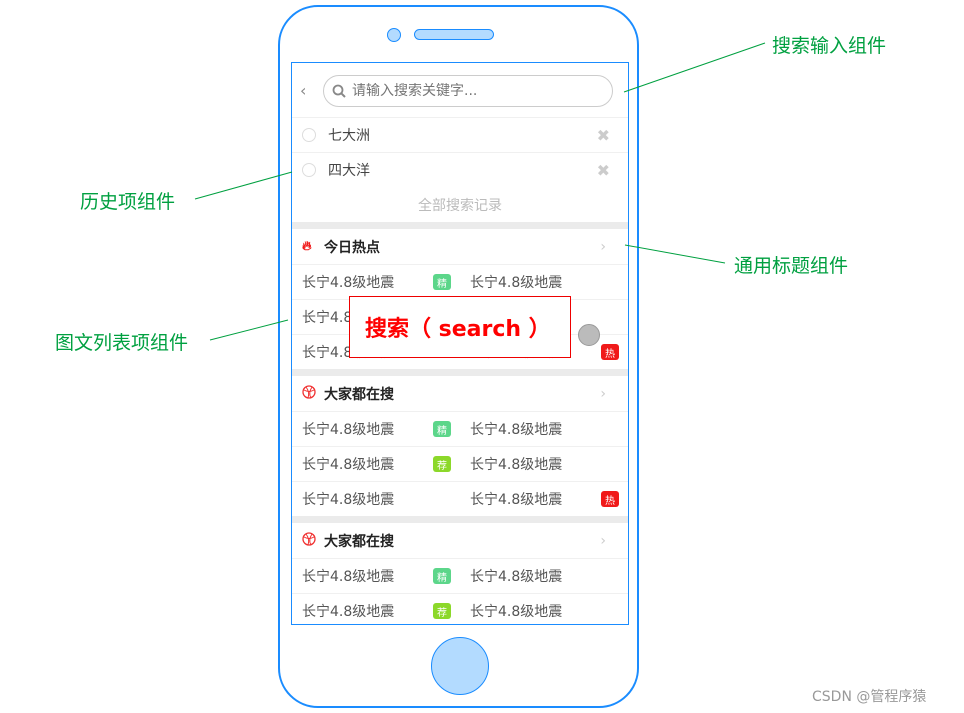 The width and height of the screenshot is (964, 713). What do you see at coordinates (791, 266) in the screenshot?
I see `annotation-title-component: 通用标题组件` at bounding box center [791, 266].